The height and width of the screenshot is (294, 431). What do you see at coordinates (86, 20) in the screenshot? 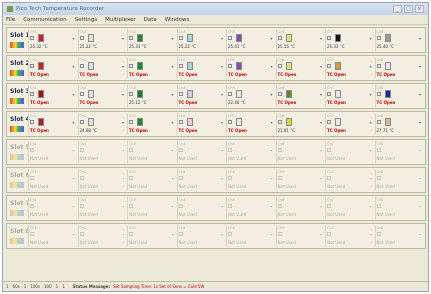
I see `menu-item-settings: Settings` at bounding box center [86, 20].